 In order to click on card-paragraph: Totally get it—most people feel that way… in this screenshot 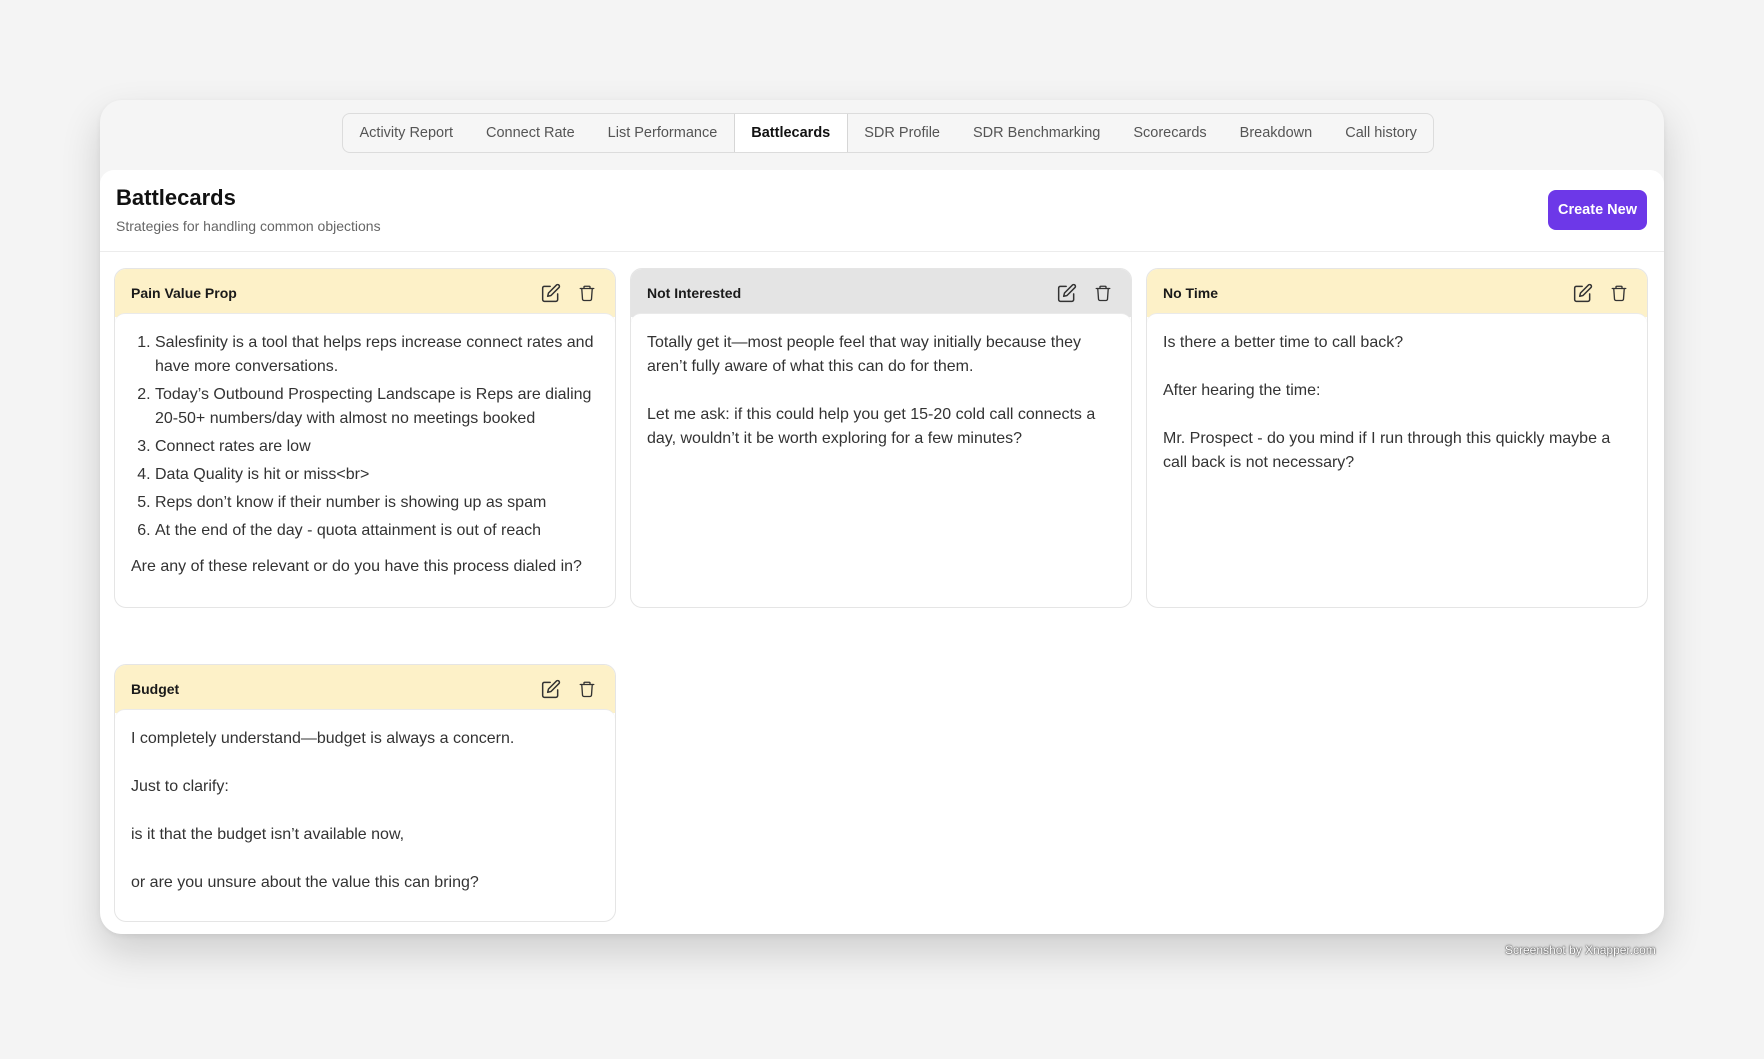, I will do `click(864, 354)`.